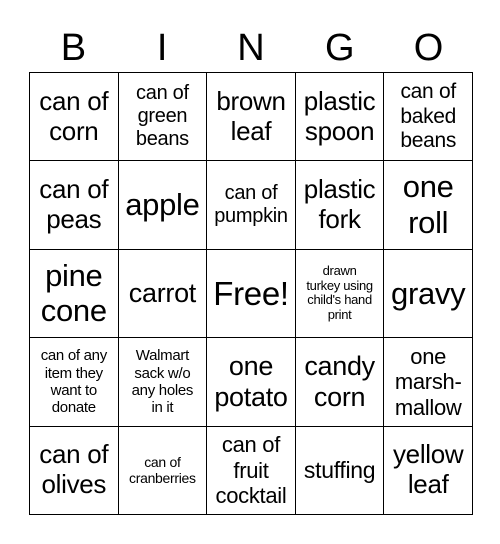  What do you see at coordinates (428, 470) in the screenshot?
I see `bingo-cell: yellow leaf` at bounding box center [428, 470].